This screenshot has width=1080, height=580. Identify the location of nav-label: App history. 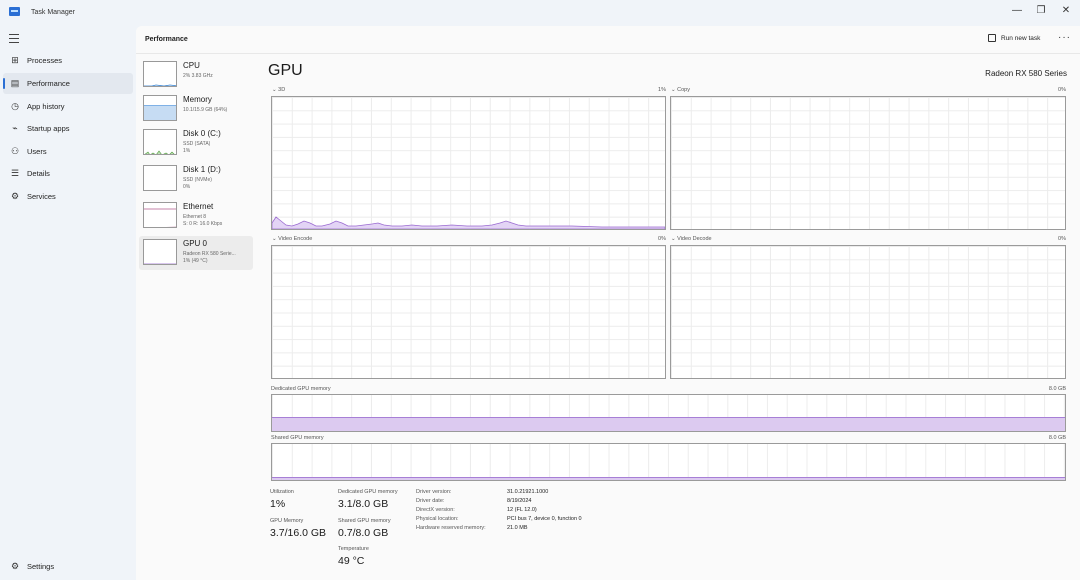
(46, 106).